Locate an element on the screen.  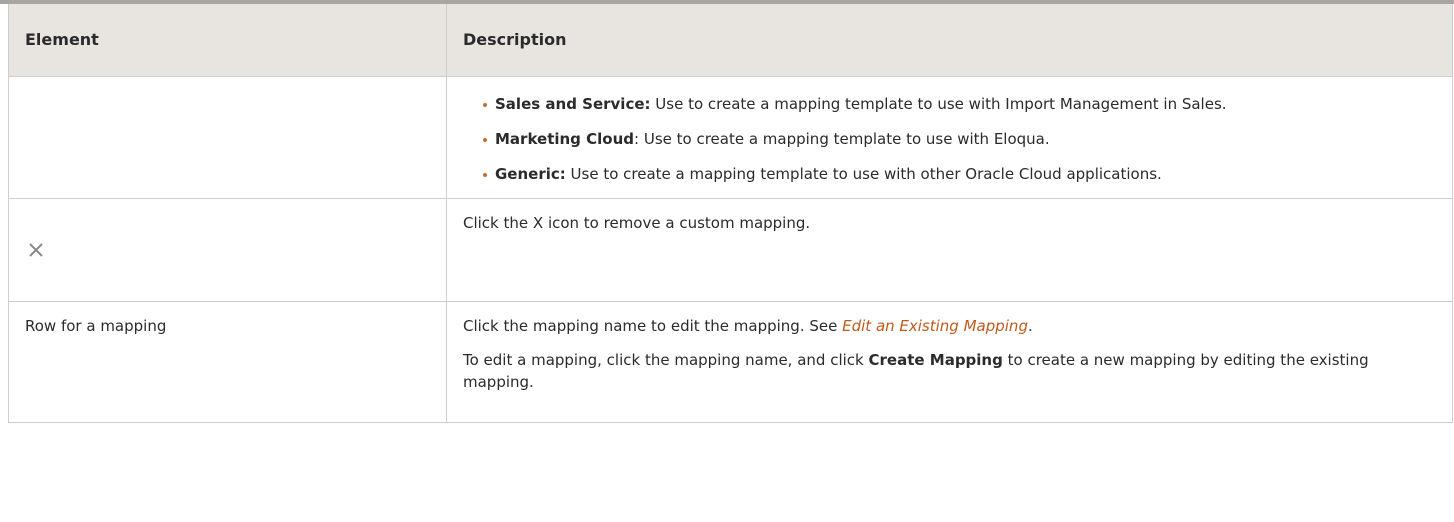
option-name: Sales and Service: is located at coordinates (573, 104).